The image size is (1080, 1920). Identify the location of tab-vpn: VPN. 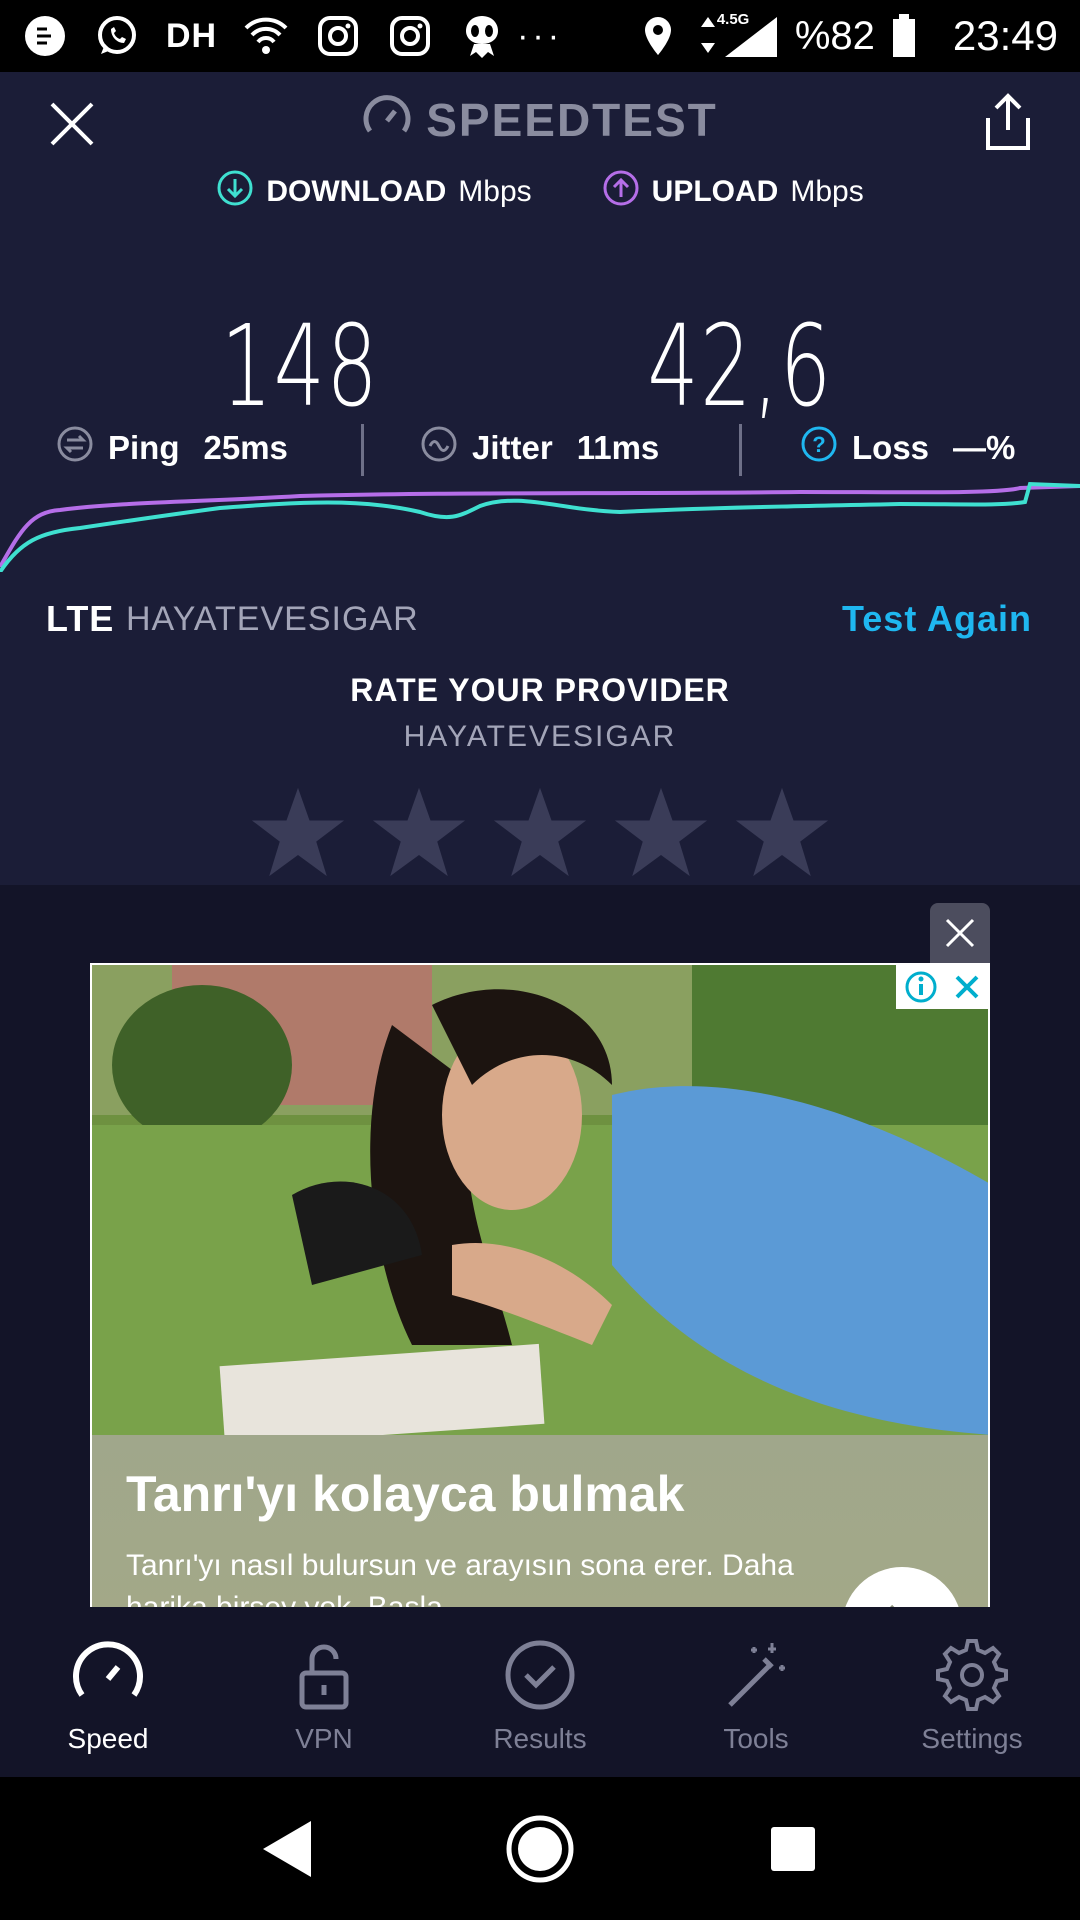
(324, 1692).